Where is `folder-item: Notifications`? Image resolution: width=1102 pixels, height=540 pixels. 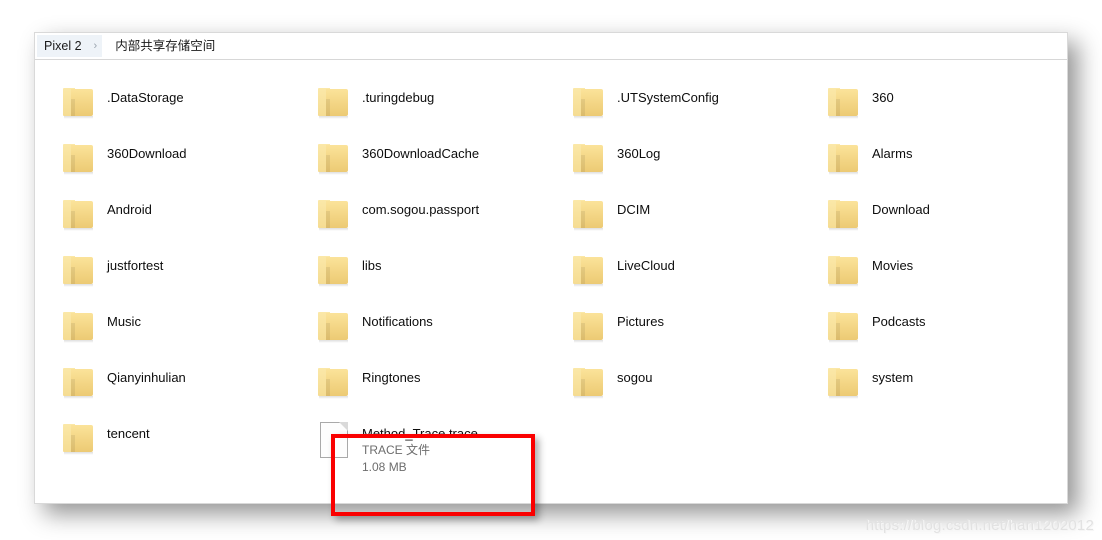 folder-item: Notifications is located at coordinates (428, 333).